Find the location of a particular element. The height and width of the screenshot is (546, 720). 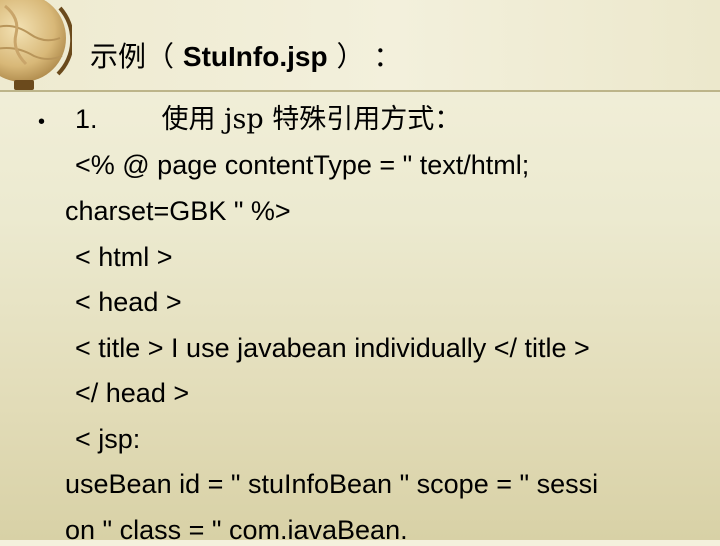

code-line-6: </ head > is located at coordinates (132, 393).